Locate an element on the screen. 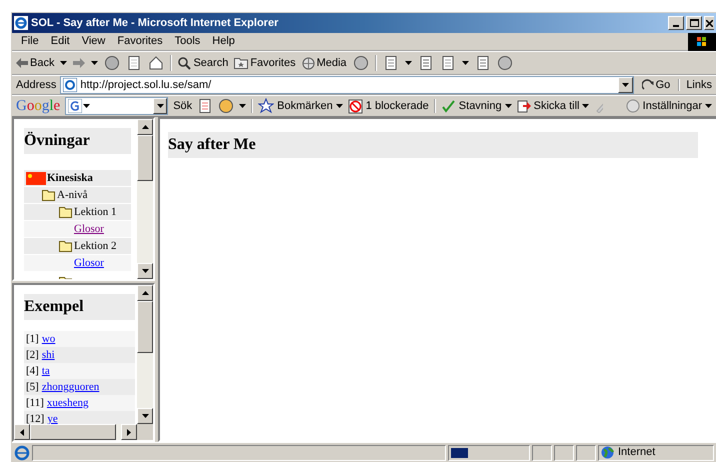 This screenshot has height=462, width=716. spellcheck-button: Stavning is located at coordinates (476, 106).